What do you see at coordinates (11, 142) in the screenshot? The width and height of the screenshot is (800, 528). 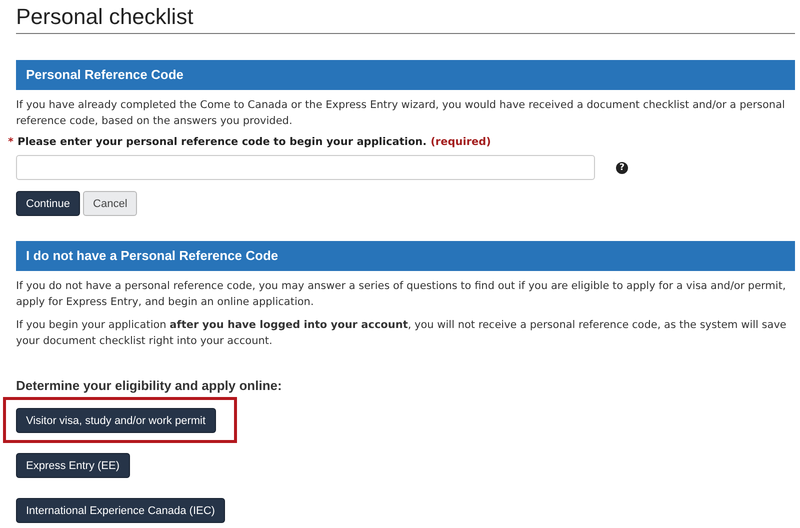 I see `required-asterisk: *` at bounding box center [11, 142].